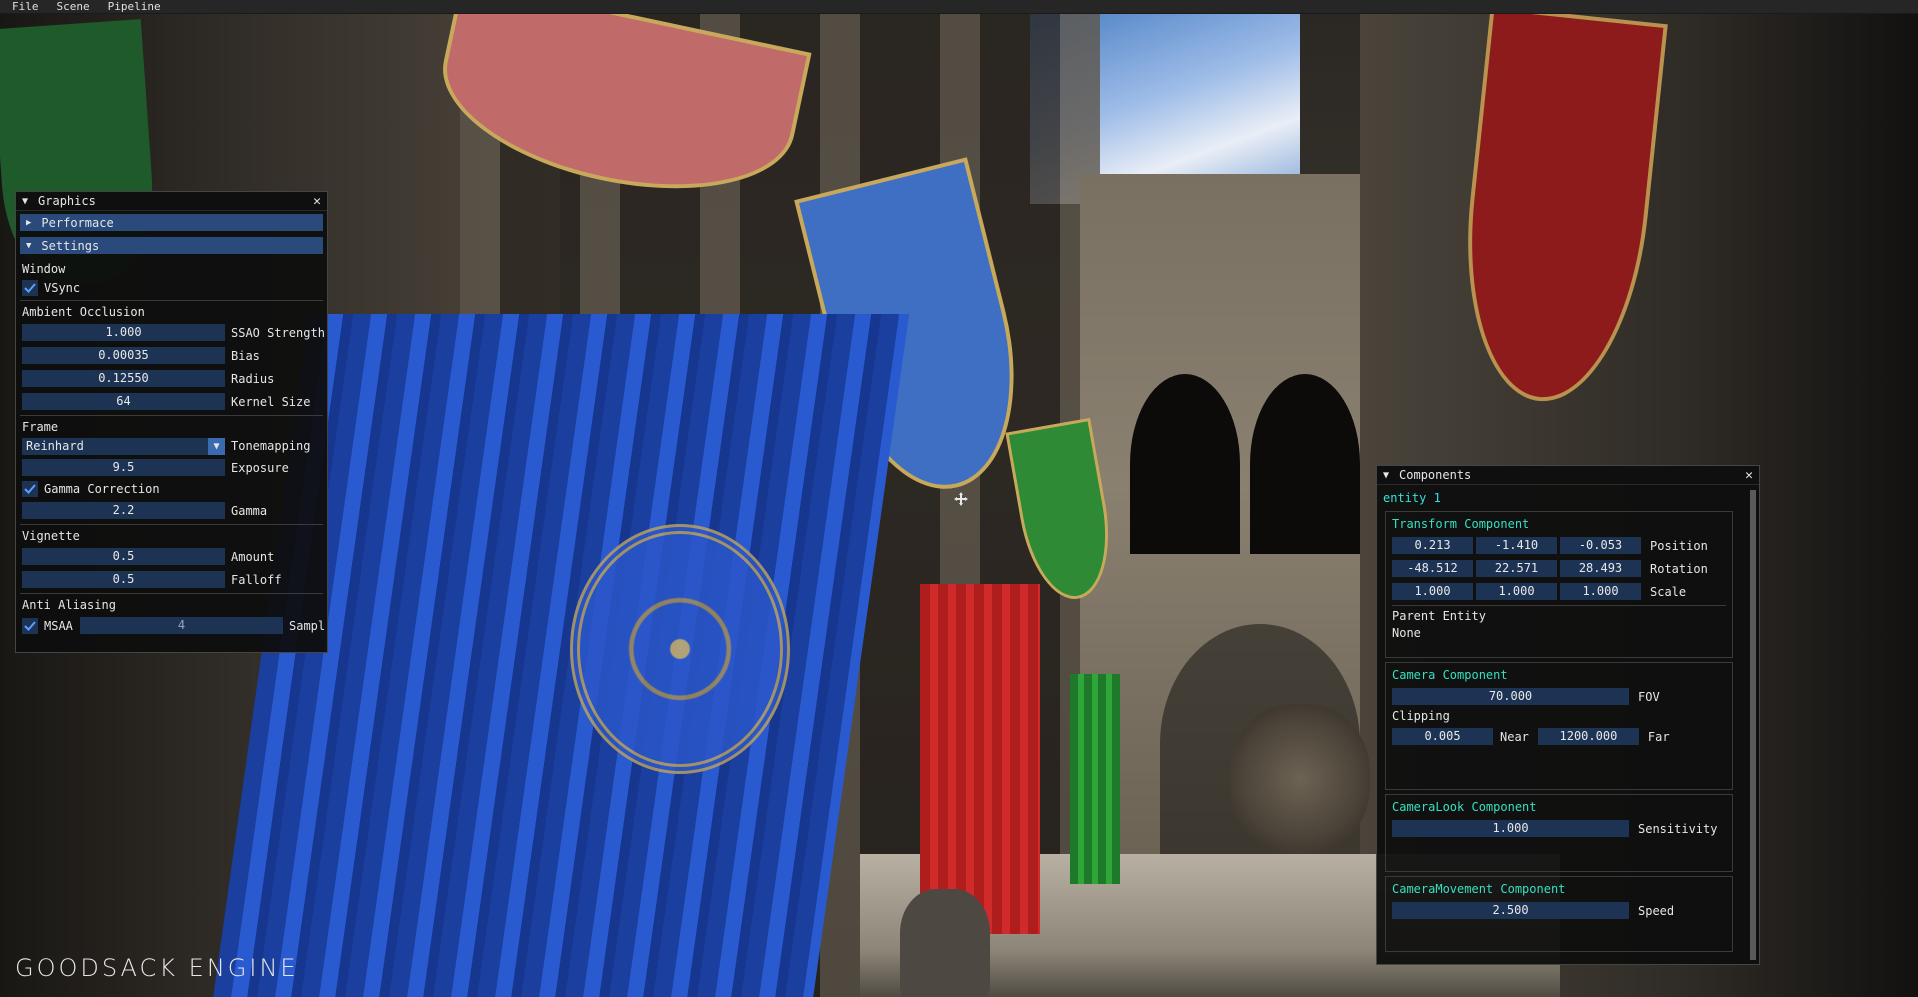 This screenshot has height=997, width=1918. Describe the element at coordinates (157, 968) in the screenshot. I see `engine-logo: GOODSACK ENGINE` at that location.